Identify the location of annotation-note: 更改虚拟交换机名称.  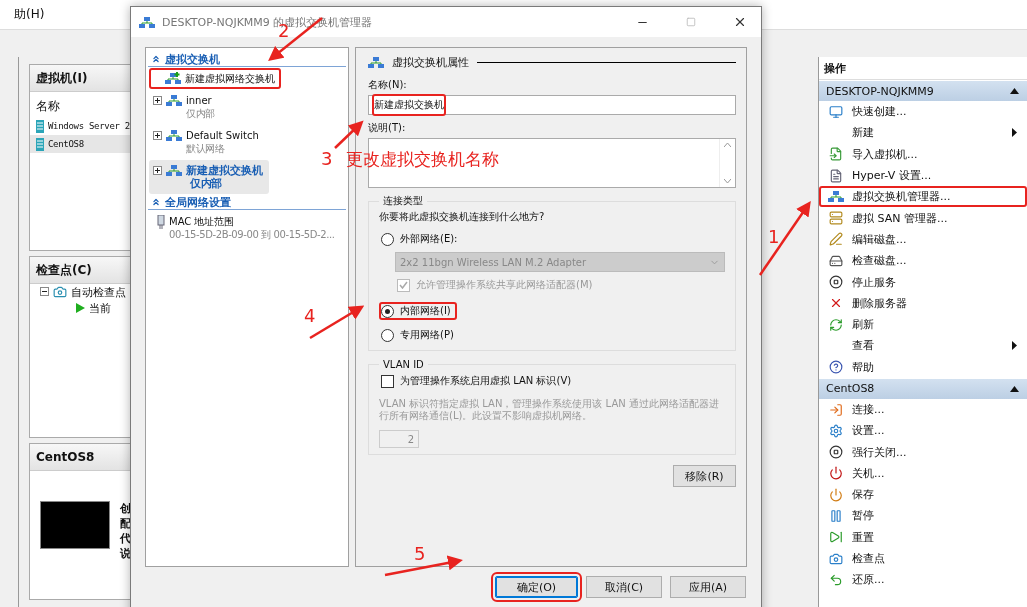
(422, 159).